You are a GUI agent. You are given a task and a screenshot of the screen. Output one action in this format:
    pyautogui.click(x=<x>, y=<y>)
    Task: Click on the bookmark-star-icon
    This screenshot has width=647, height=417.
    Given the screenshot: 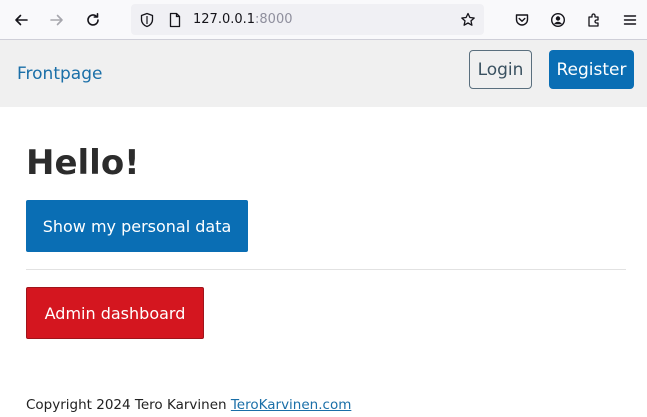 What is the action you would take?
    pyautogui.click(x=467, y=19)
    